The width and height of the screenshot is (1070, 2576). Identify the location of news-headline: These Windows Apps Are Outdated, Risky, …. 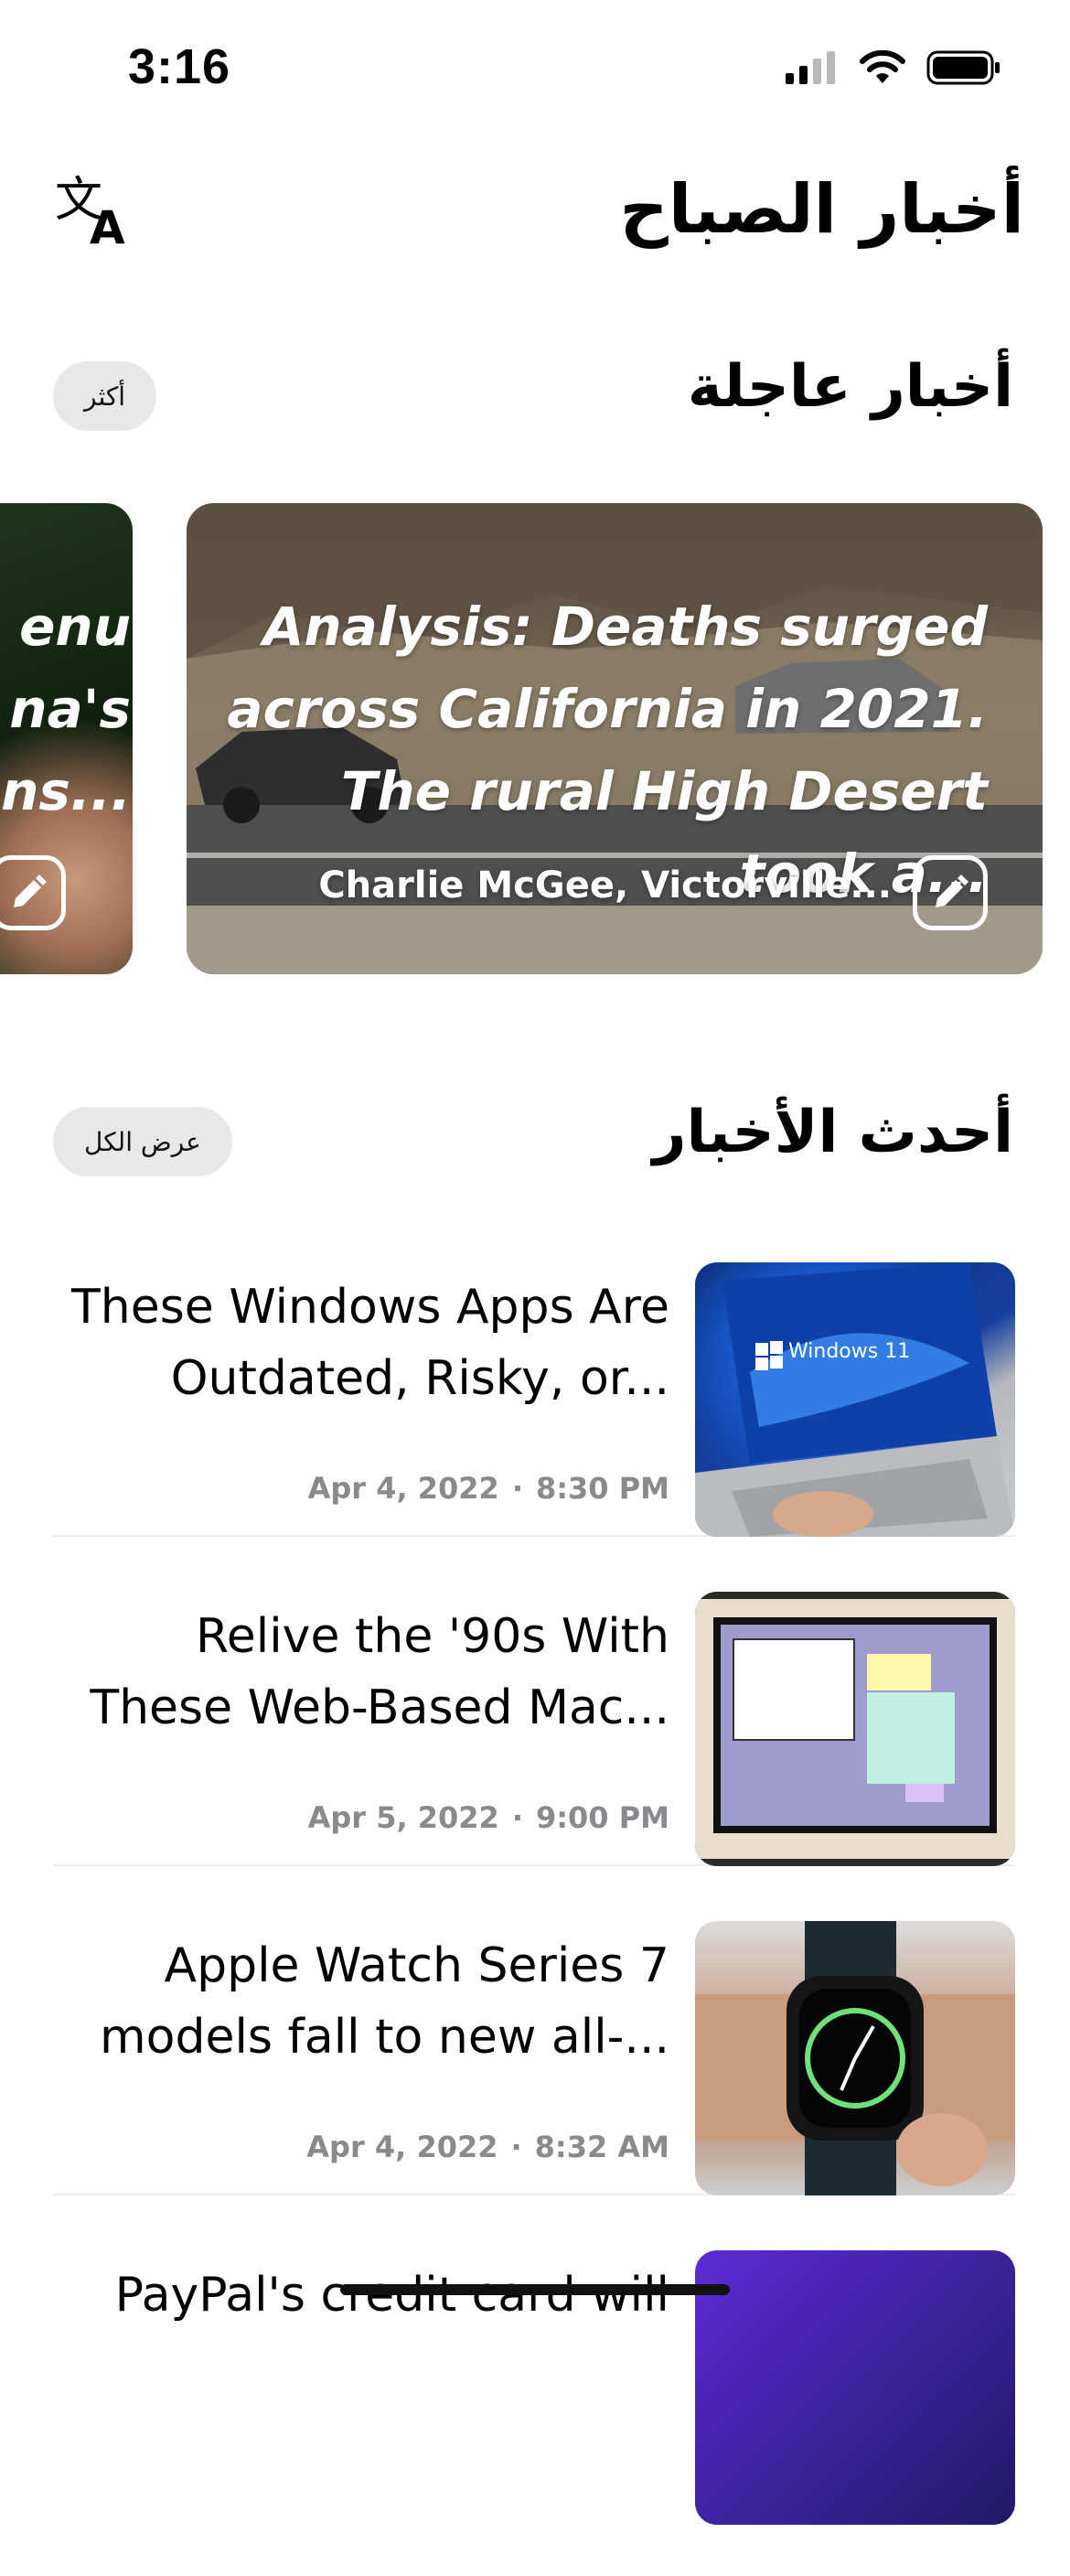
(370, 1343).